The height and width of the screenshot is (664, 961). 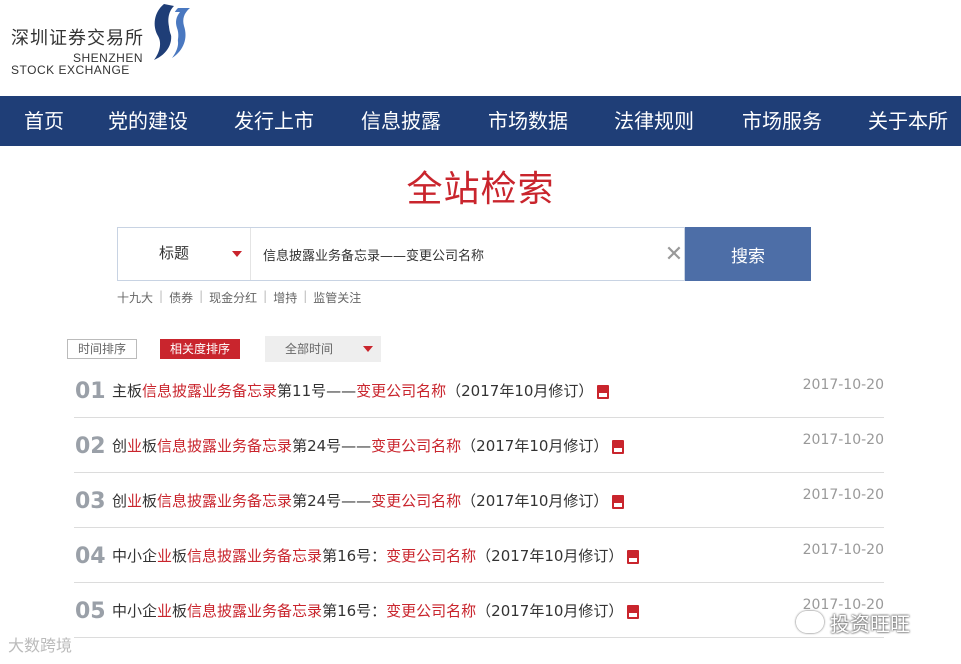 What do you see at coordinates (90, 556) in the screenshot?
I see `result-index: 04` at bounding box center [90, 556].